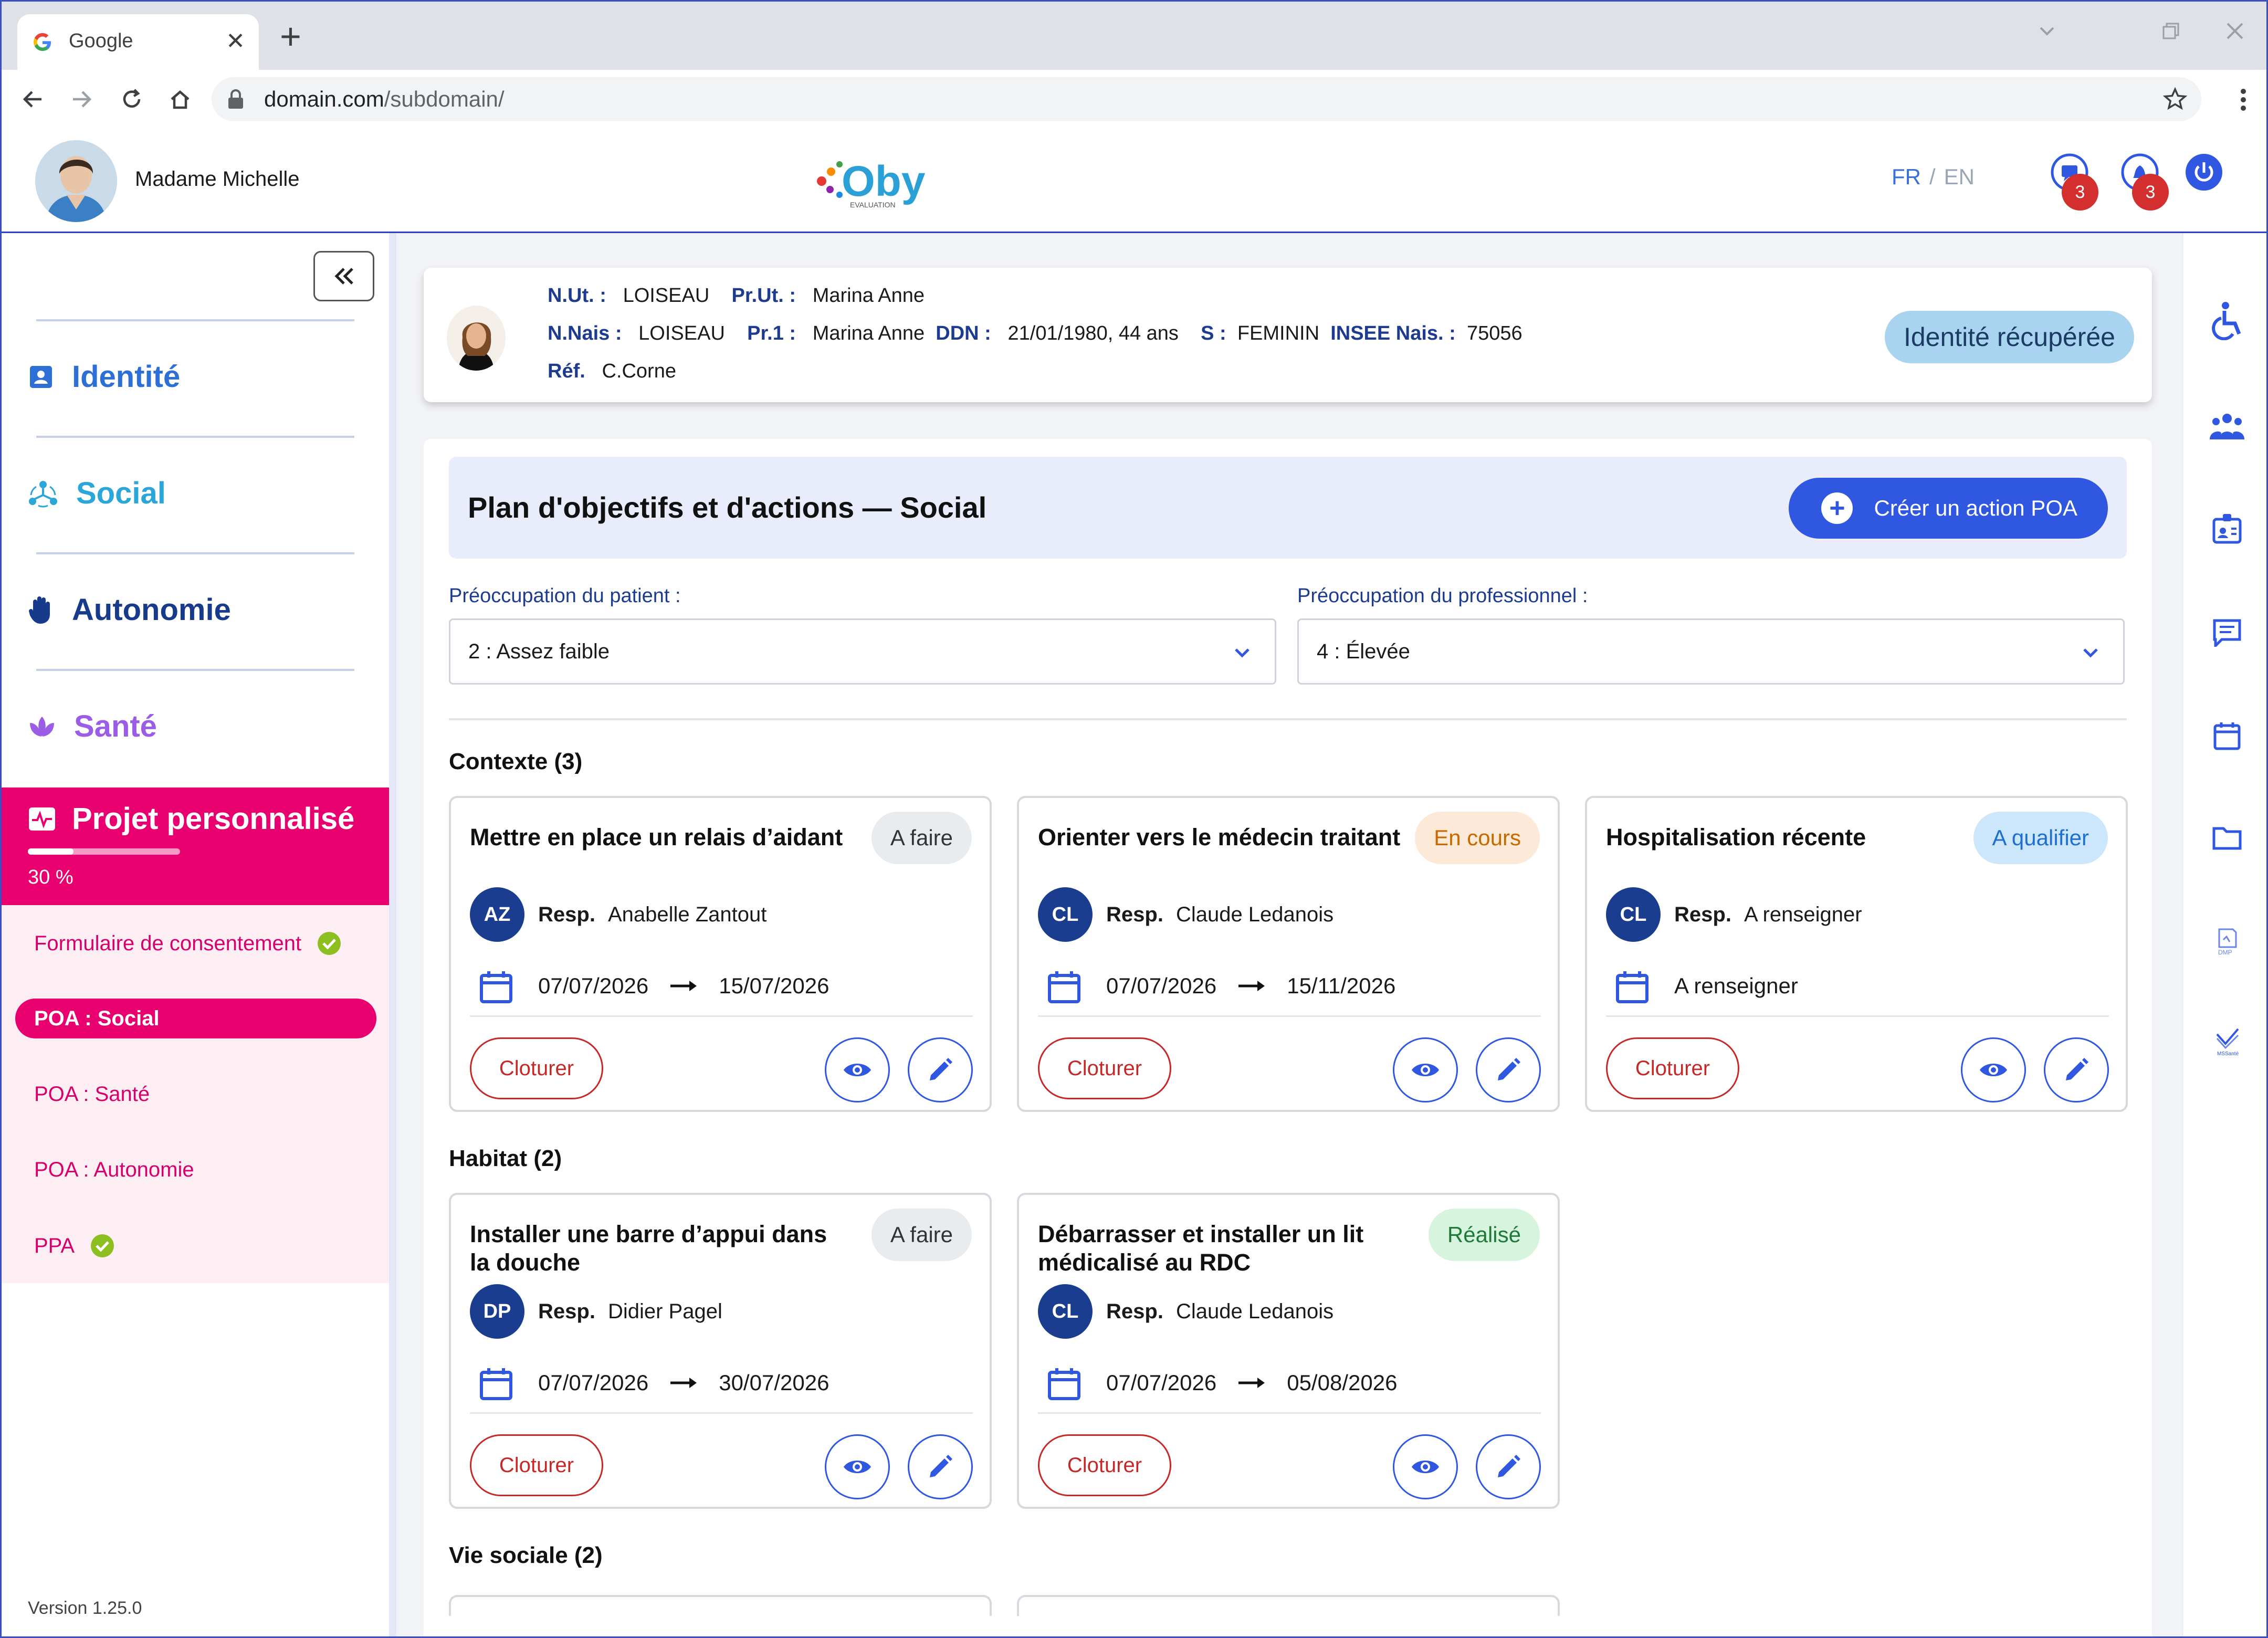 This screenshot has width=2268, height=1638. What do you see at coordinates (921, 1235) in the screenshot?
I see `status-badge: A faire` at bounding box center [921, 1235].